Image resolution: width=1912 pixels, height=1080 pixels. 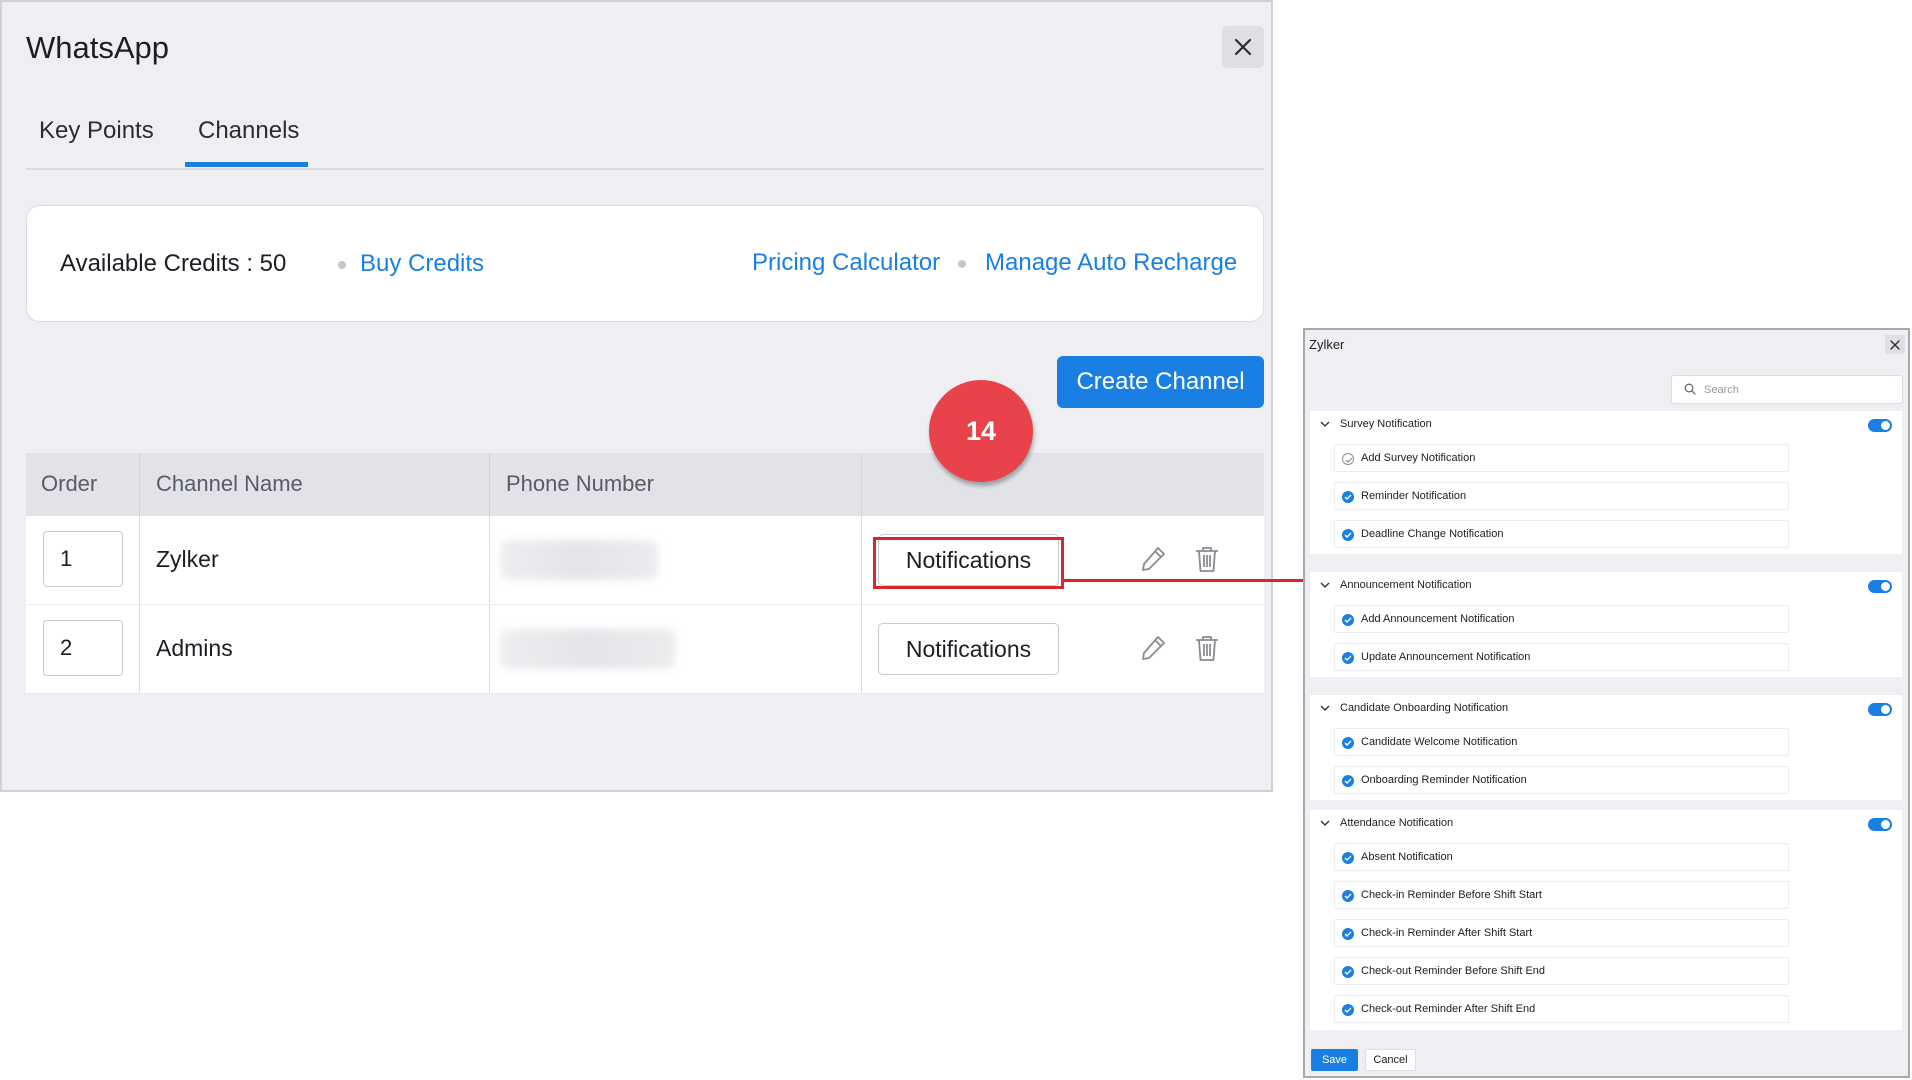 What do you see at coordinates (1407, 857) in the screenshot?
I see `notification-item-label: Absent Notification` at bounding box center [1407, 857].